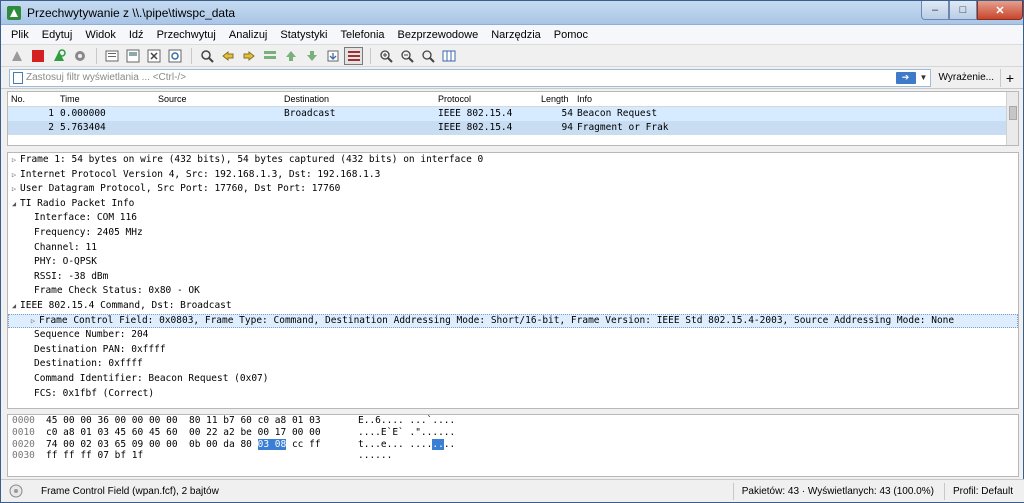 This screenshot has width=1024, height=503. I want to click on profile-status: Profil: Default, so click(984, 491).